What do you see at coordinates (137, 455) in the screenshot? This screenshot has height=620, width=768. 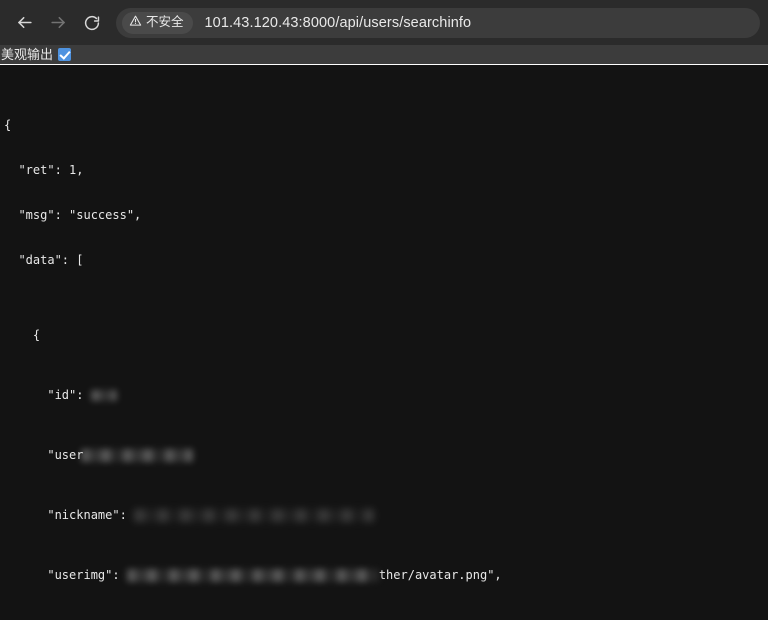 I see `redacted-username-value` at bounding box center [137, 455].